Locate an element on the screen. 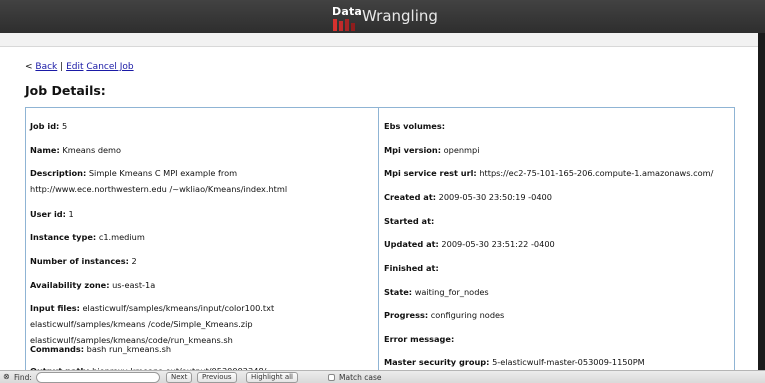 The width and height of the screenshot is (765, 383). column-divider is located at coordinates (378, 242).